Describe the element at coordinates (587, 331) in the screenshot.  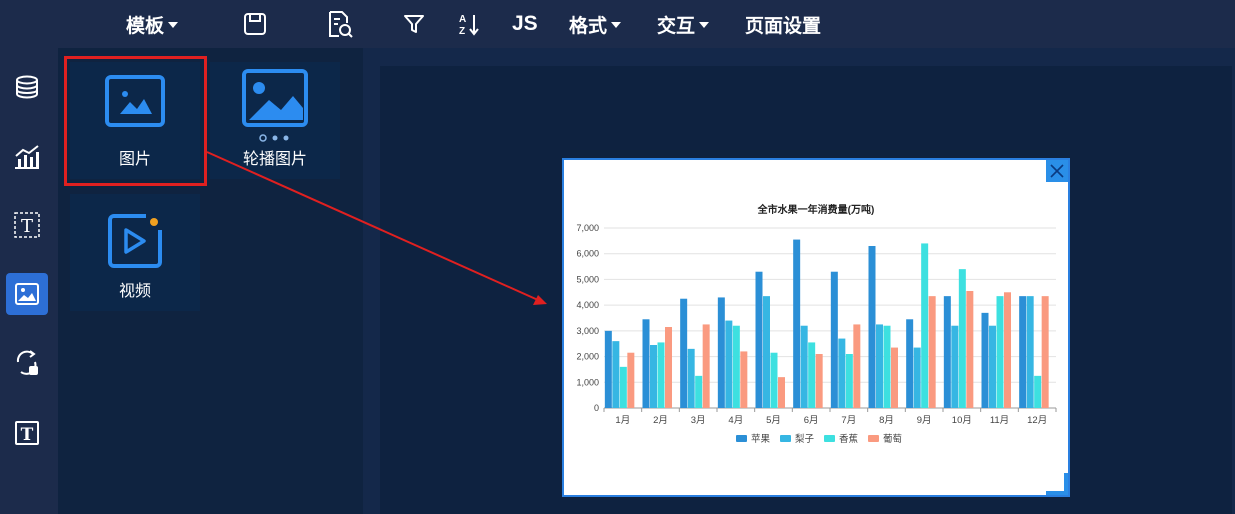
I see `y-tick-label: 3,000` at that location.